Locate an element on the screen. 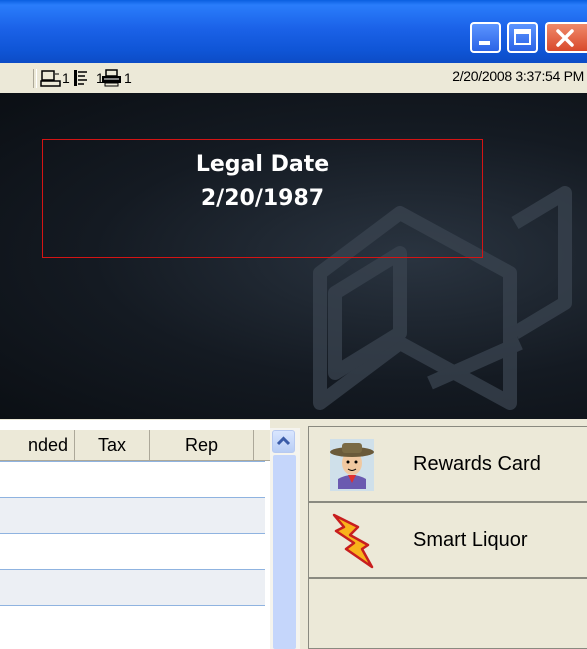 The image size is (587, 649). grid-scrollbar is located at coordinates (285, 538).